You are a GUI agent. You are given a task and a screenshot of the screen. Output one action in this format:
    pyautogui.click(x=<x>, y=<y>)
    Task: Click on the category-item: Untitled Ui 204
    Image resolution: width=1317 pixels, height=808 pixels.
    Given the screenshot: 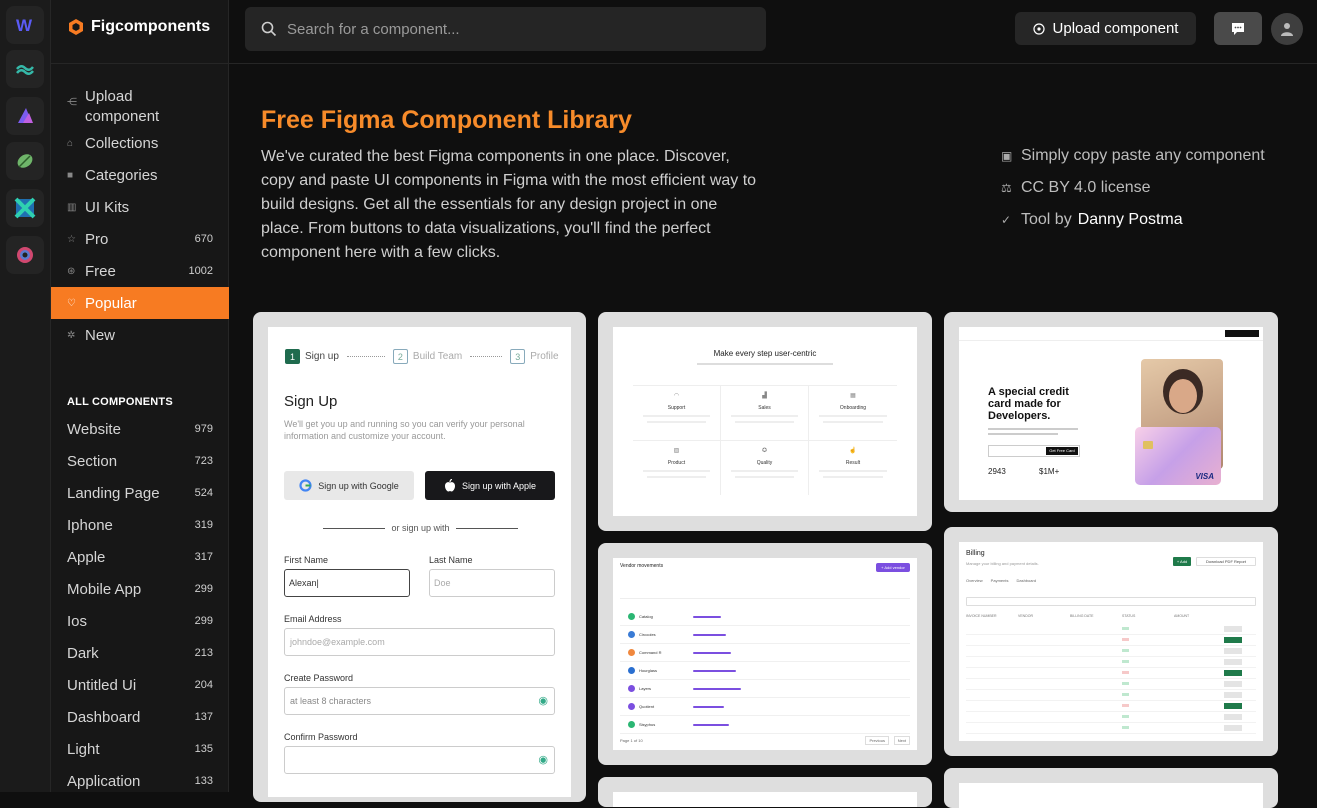 What is the action you would take?
    pyautogui.click(x=140, y=685)
    